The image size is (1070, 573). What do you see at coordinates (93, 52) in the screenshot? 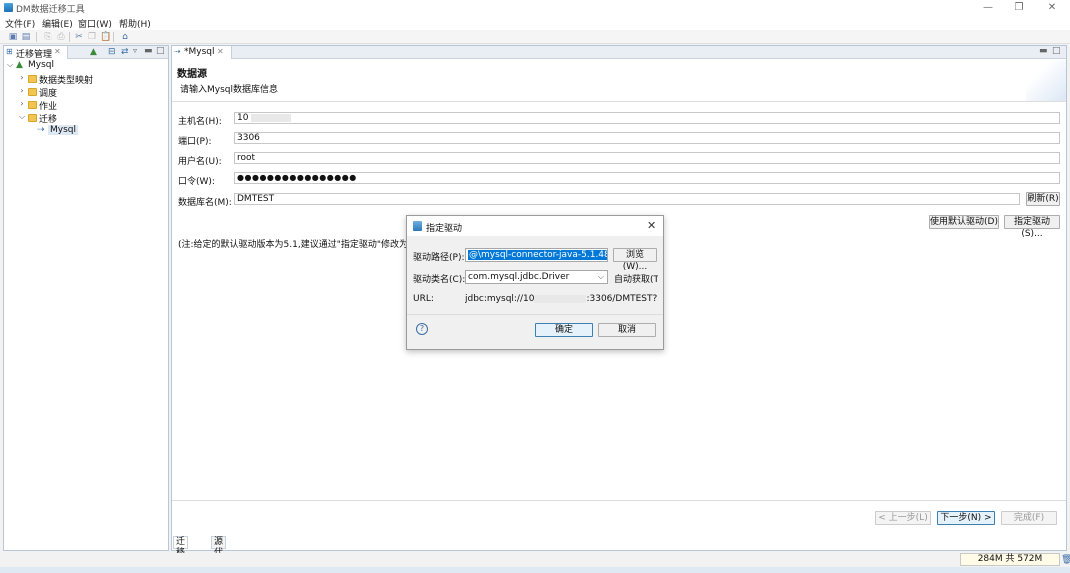
I see `new-migration-icon: ▲` at bounding box center [93, 52].